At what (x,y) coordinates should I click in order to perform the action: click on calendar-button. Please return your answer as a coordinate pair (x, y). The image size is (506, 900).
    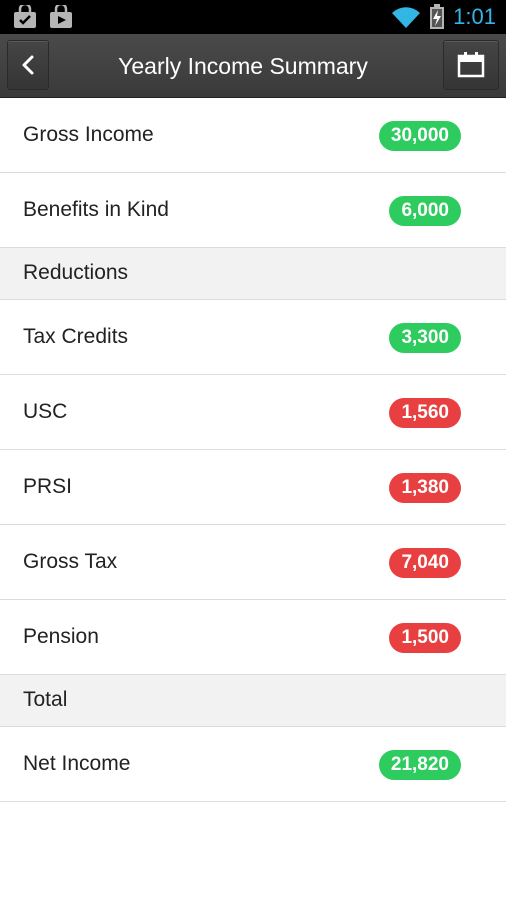
    Looking at the image, I should click on (471, 65).